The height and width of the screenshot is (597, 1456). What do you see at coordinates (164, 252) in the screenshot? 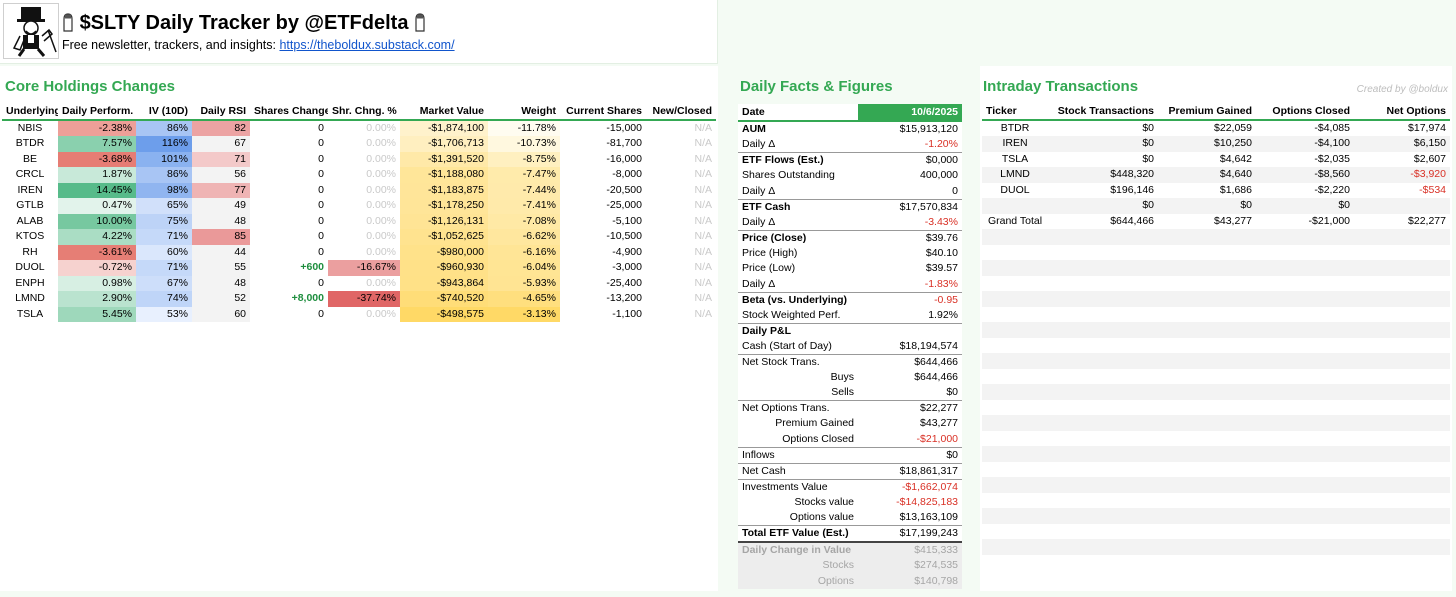
I see `iv-cell: 60%` at bounding box center [164, 252].